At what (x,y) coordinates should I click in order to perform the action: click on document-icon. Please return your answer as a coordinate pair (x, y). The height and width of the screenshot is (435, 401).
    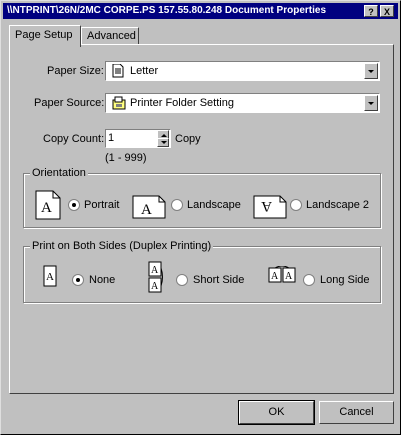
    Looking at the image, I should click on (118, 71).